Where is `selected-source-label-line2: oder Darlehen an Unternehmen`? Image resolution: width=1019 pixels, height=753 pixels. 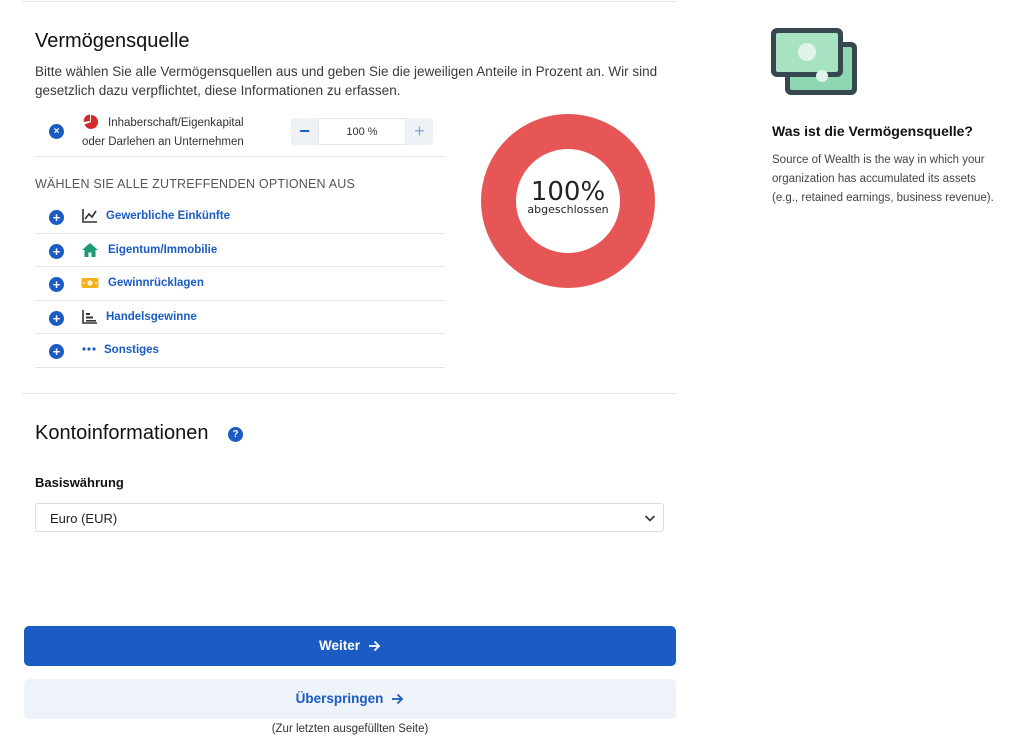
selected-source-label-line2: oder Darlehen an Unternehmen is located at coordinates (163, 142).